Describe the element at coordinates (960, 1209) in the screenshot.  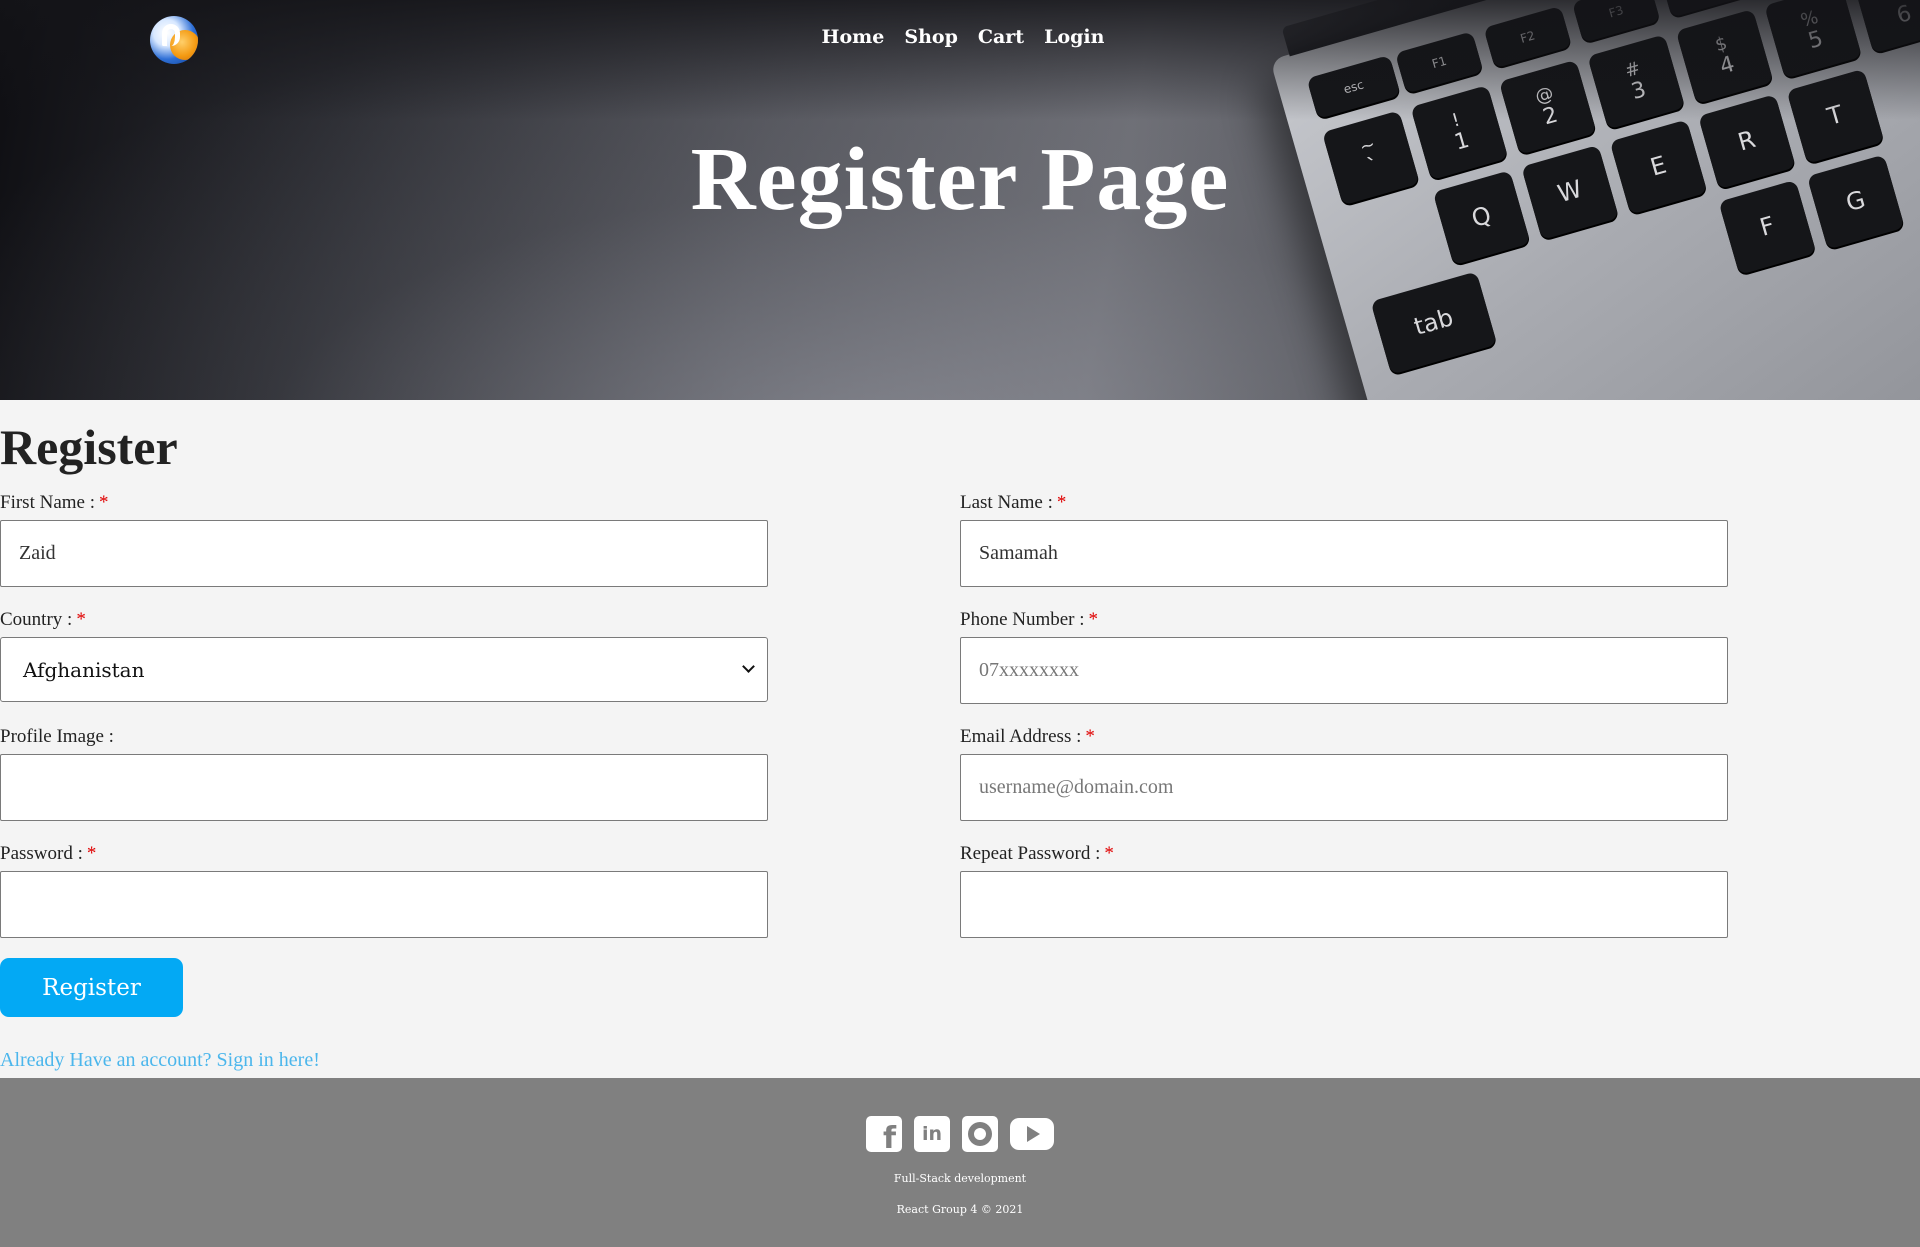
I see `footer-copyright: React Group 4 © 2021` at that location.